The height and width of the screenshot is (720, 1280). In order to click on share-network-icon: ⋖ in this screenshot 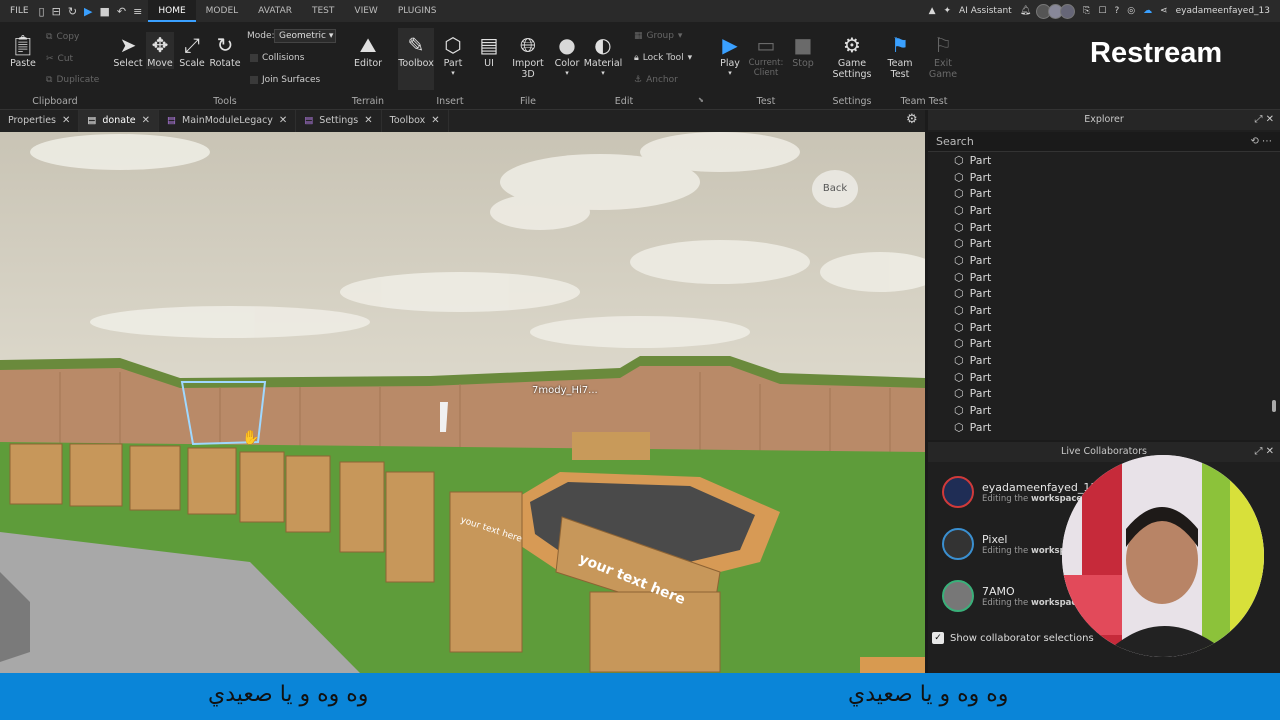, I will do `click(1164, 11)`.